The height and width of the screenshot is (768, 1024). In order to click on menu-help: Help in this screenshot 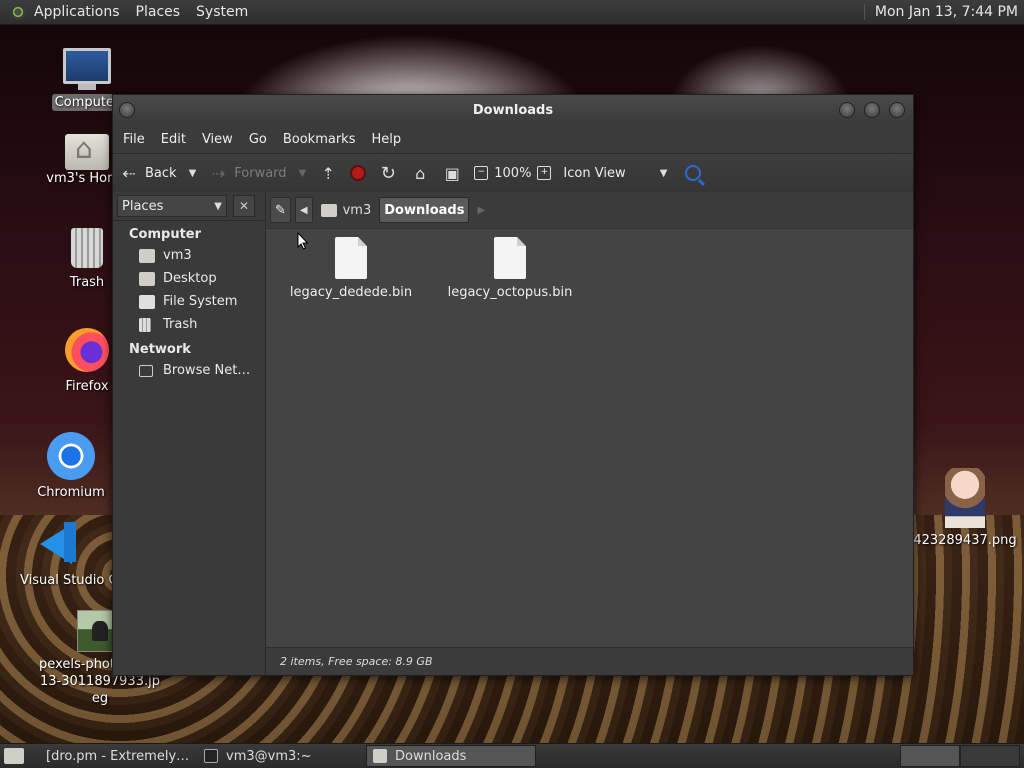, I will do `click(386, 139)`.